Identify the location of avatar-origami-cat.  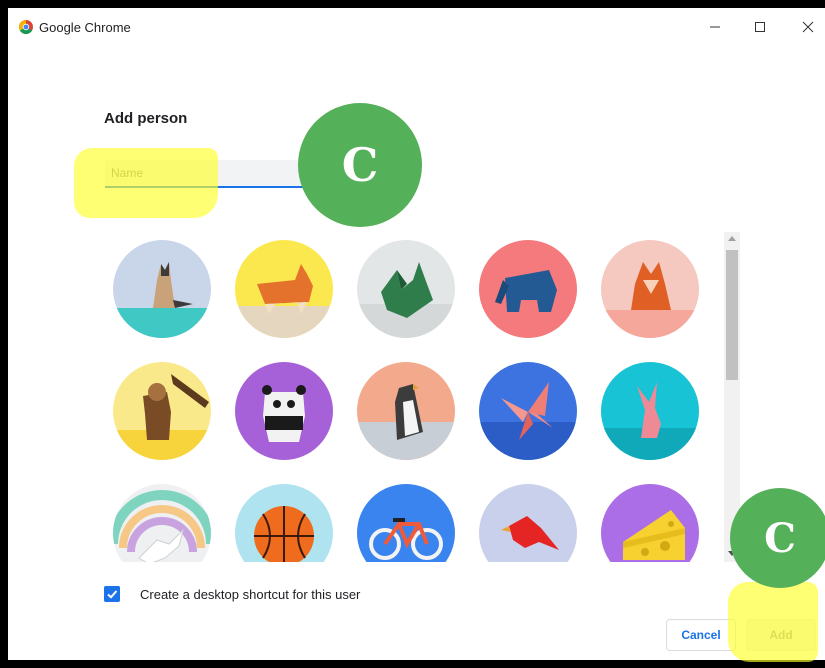
(162, 289).